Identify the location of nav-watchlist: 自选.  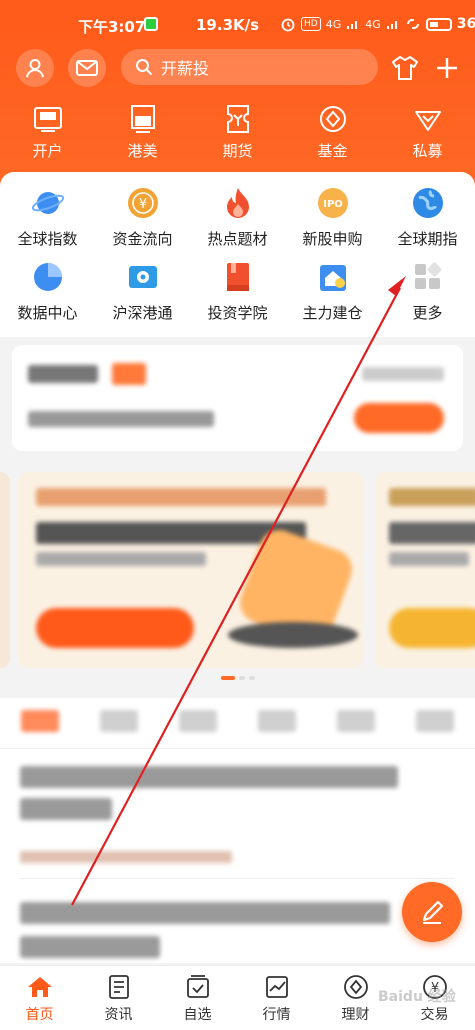
(197, 998).